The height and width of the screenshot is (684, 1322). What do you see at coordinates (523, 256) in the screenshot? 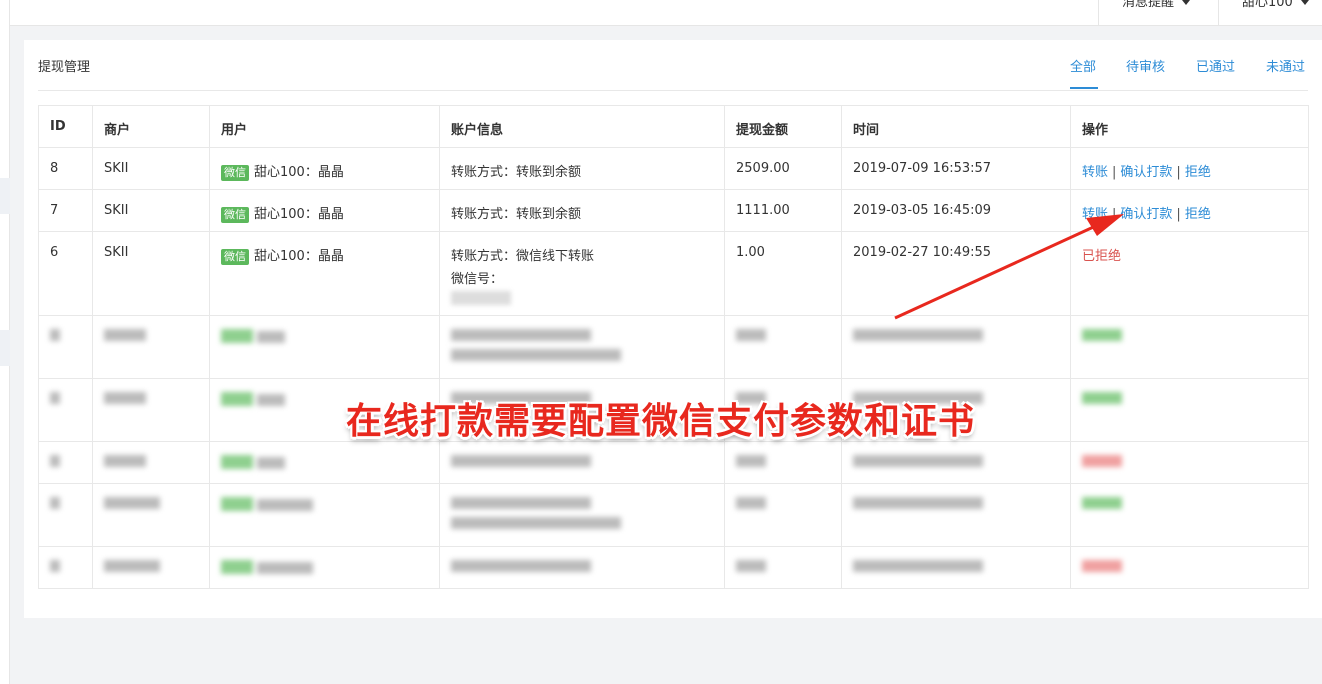
I see `account-method: 转账方式：微信线下转账` at bounding box center [523, 256].